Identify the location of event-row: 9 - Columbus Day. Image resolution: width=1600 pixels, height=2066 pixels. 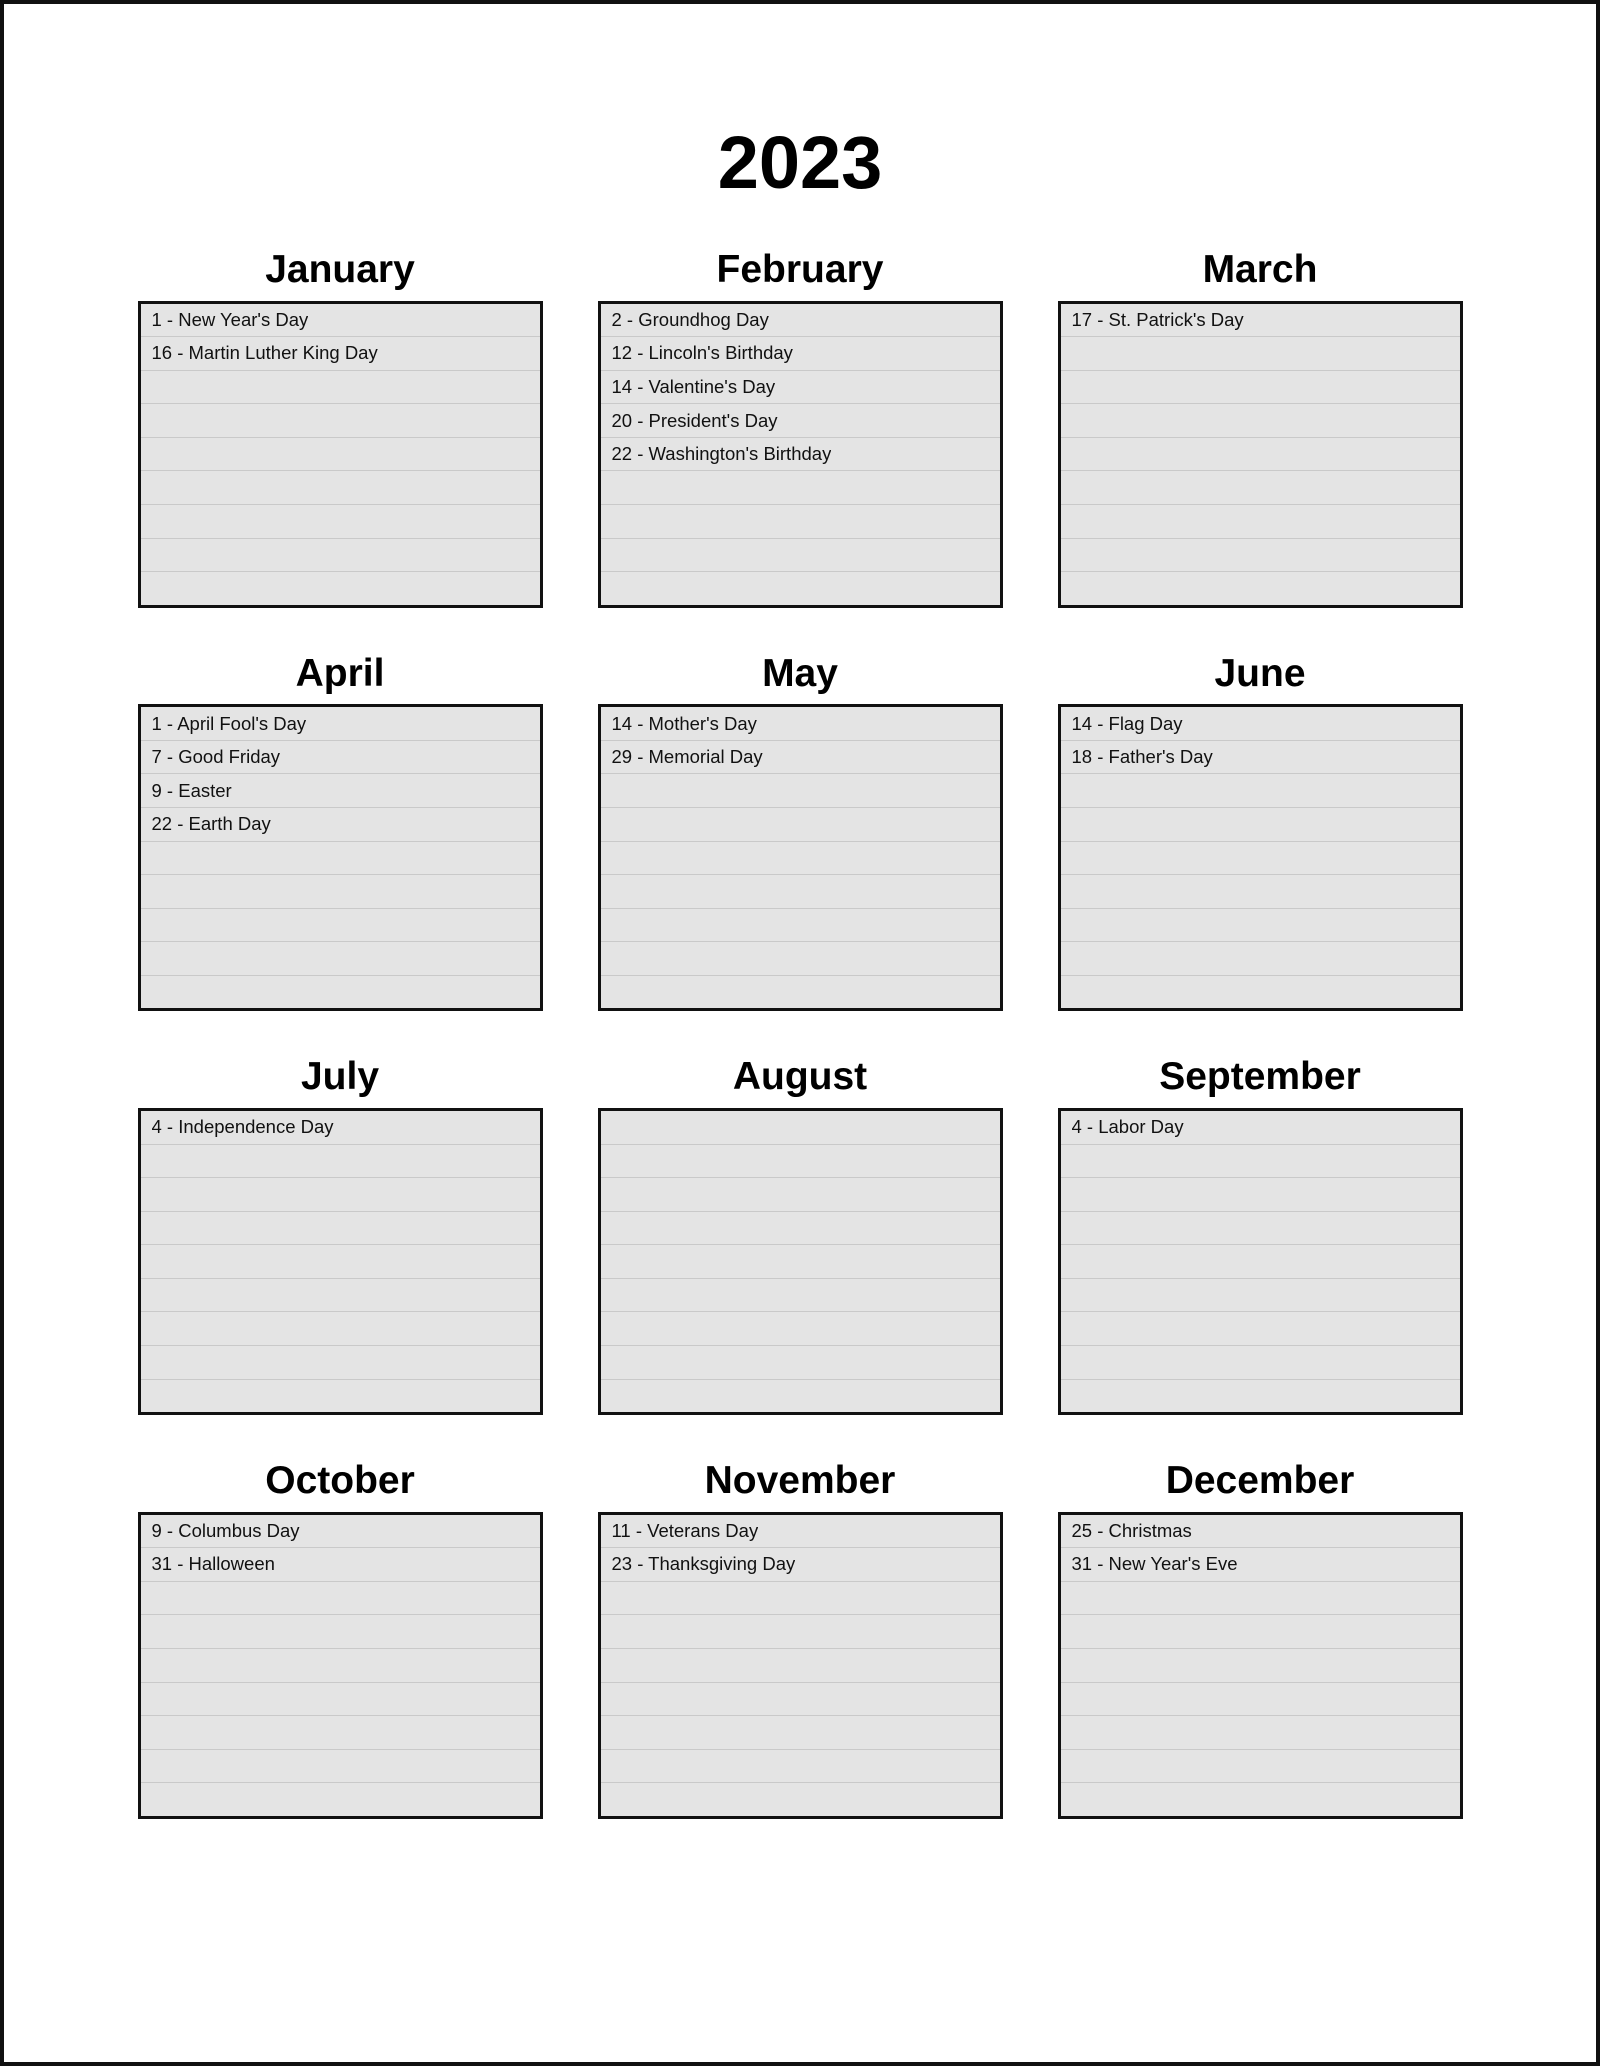
(340, 1531).